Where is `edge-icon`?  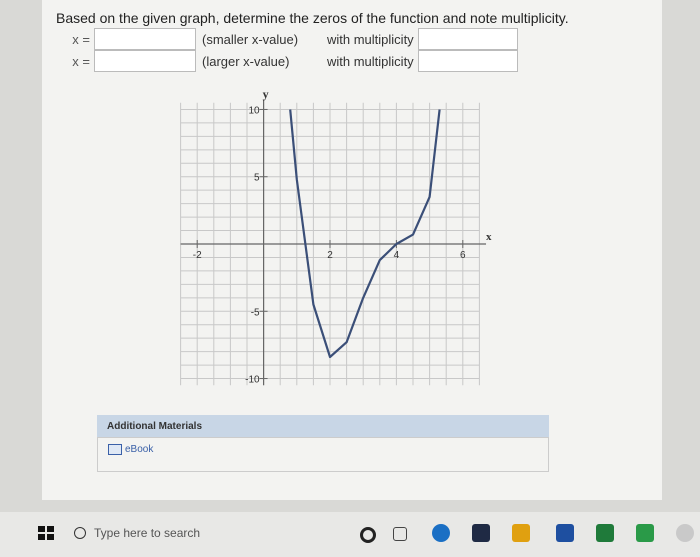
edge-icon is located at coordinates (441, 533).